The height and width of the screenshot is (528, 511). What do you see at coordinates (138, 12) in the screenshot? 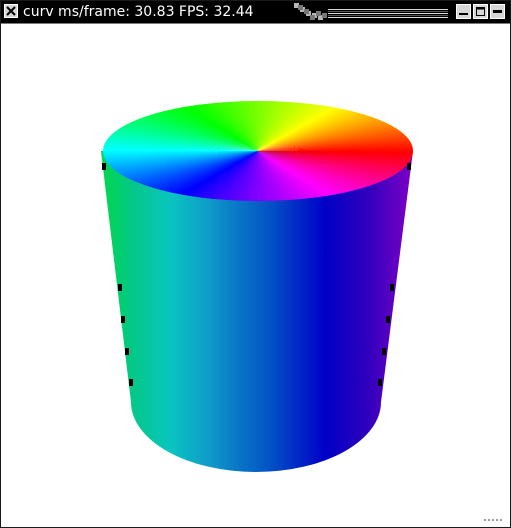
I see `window-title: curv ms/frame: 30.83 FPS: 32.44` at bounding box center [138, 12].